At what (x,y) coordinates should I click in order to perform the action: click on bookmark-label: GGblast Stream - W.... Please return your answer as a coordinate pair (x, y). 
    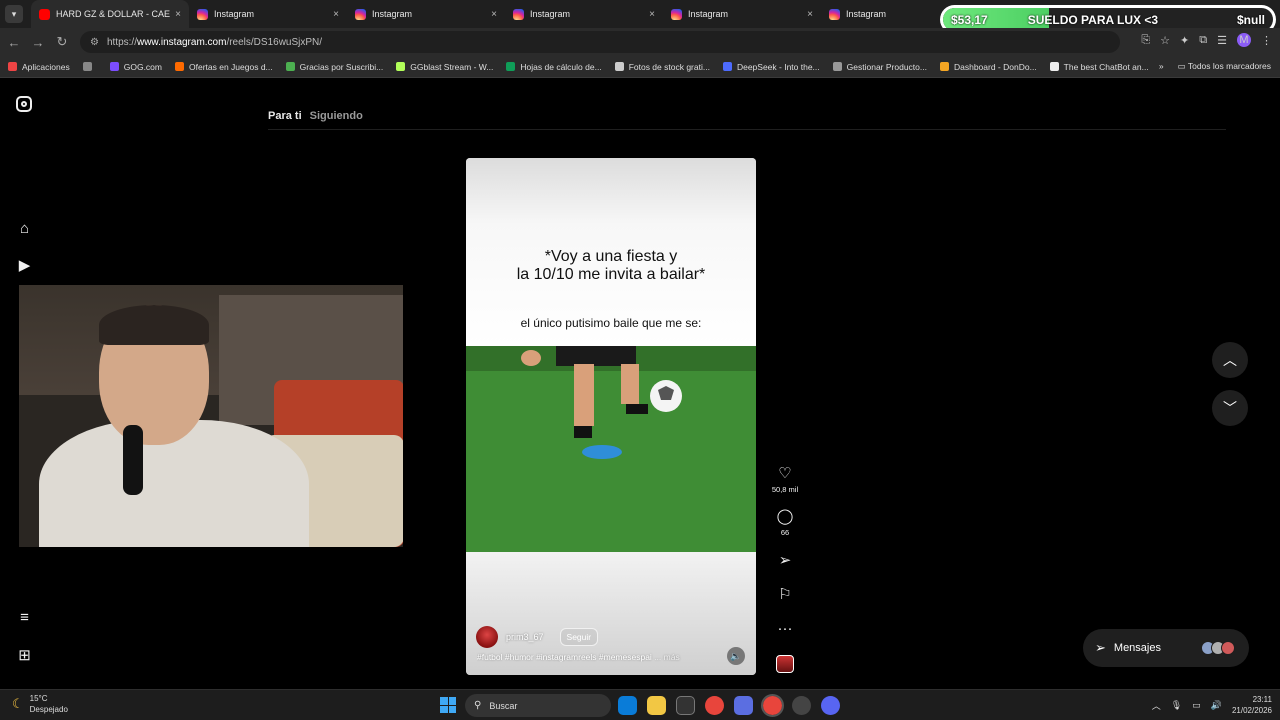
    Looking at the image, I should click on (452, 66).